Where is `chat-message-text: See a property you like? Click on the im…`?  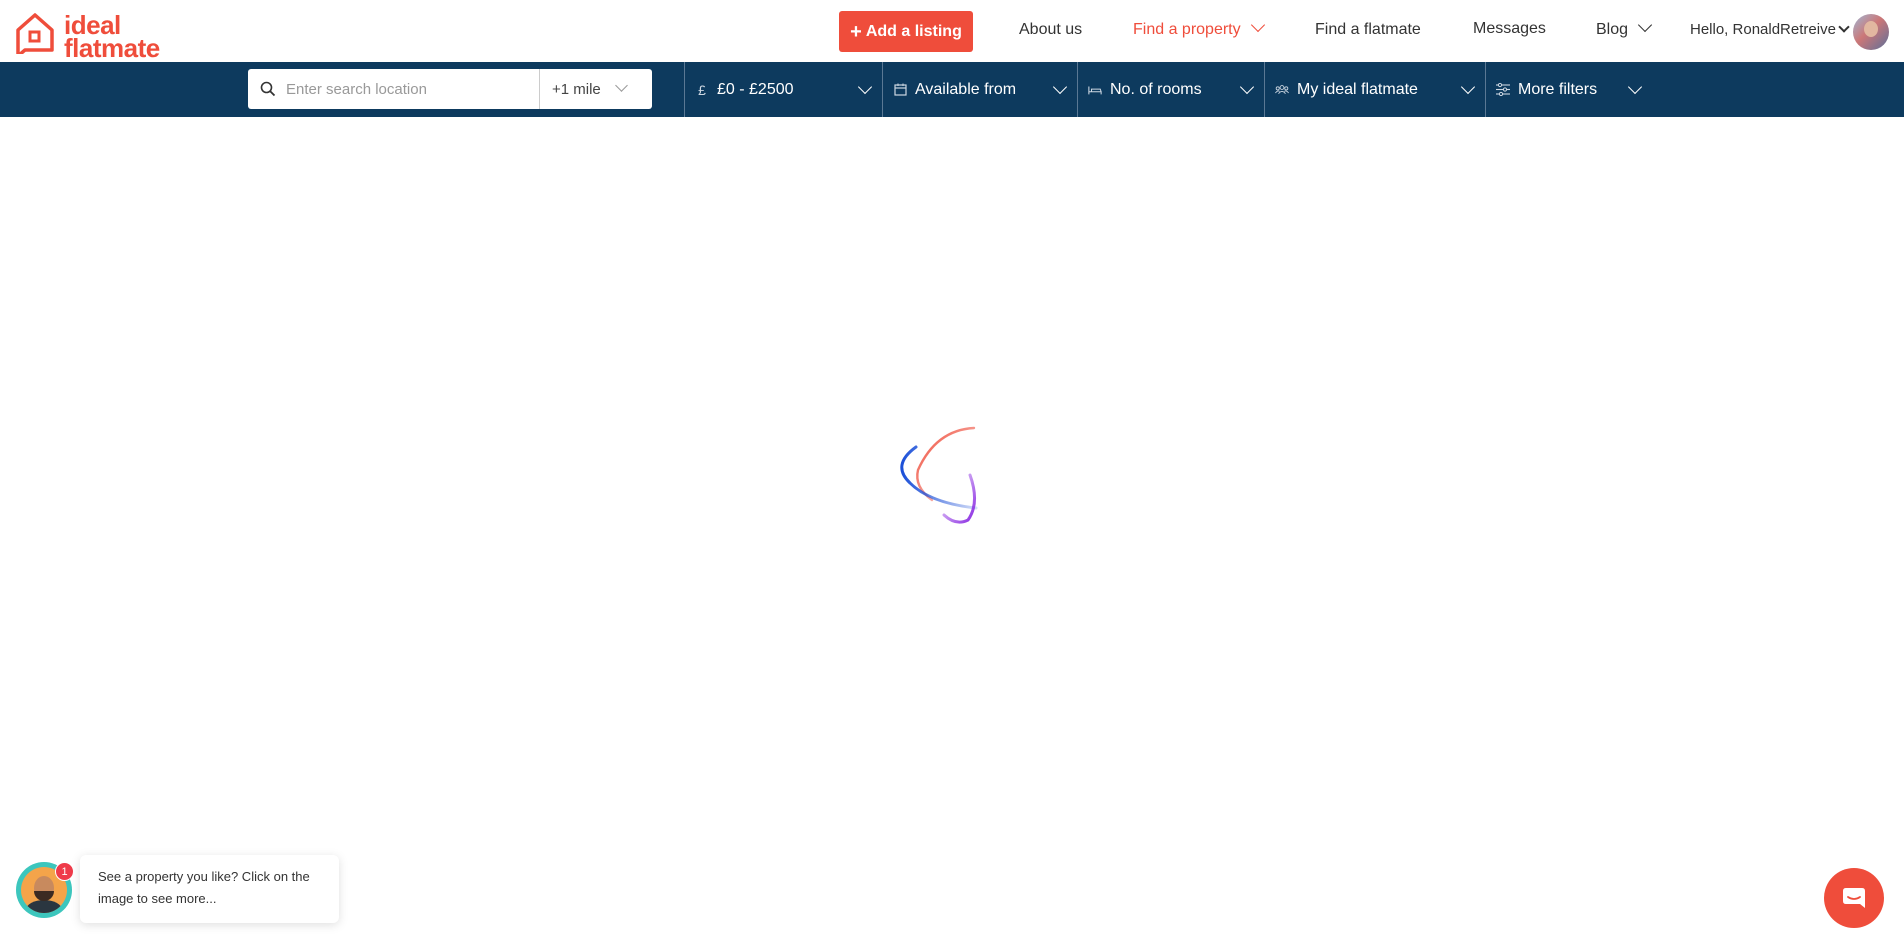 chat-message-text: See a property you like? Click on the im… is located at coordinates (204, 887).